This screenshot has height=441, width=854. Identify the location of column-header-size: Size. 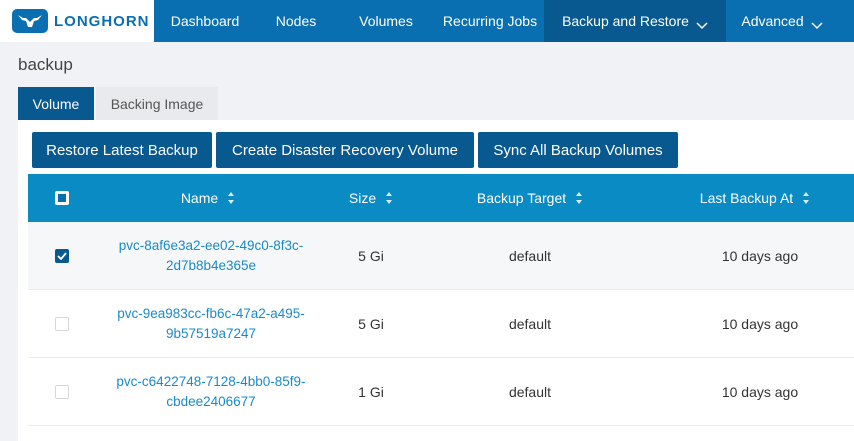
(371, 198).